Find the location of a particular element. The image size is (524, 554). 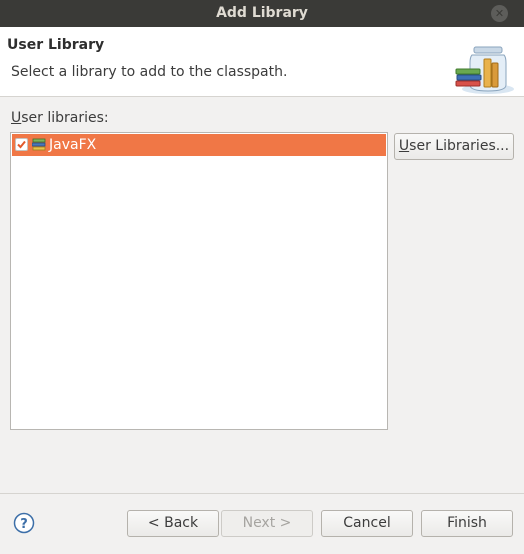

checkmark-icon is located at coordinates (21, 144).